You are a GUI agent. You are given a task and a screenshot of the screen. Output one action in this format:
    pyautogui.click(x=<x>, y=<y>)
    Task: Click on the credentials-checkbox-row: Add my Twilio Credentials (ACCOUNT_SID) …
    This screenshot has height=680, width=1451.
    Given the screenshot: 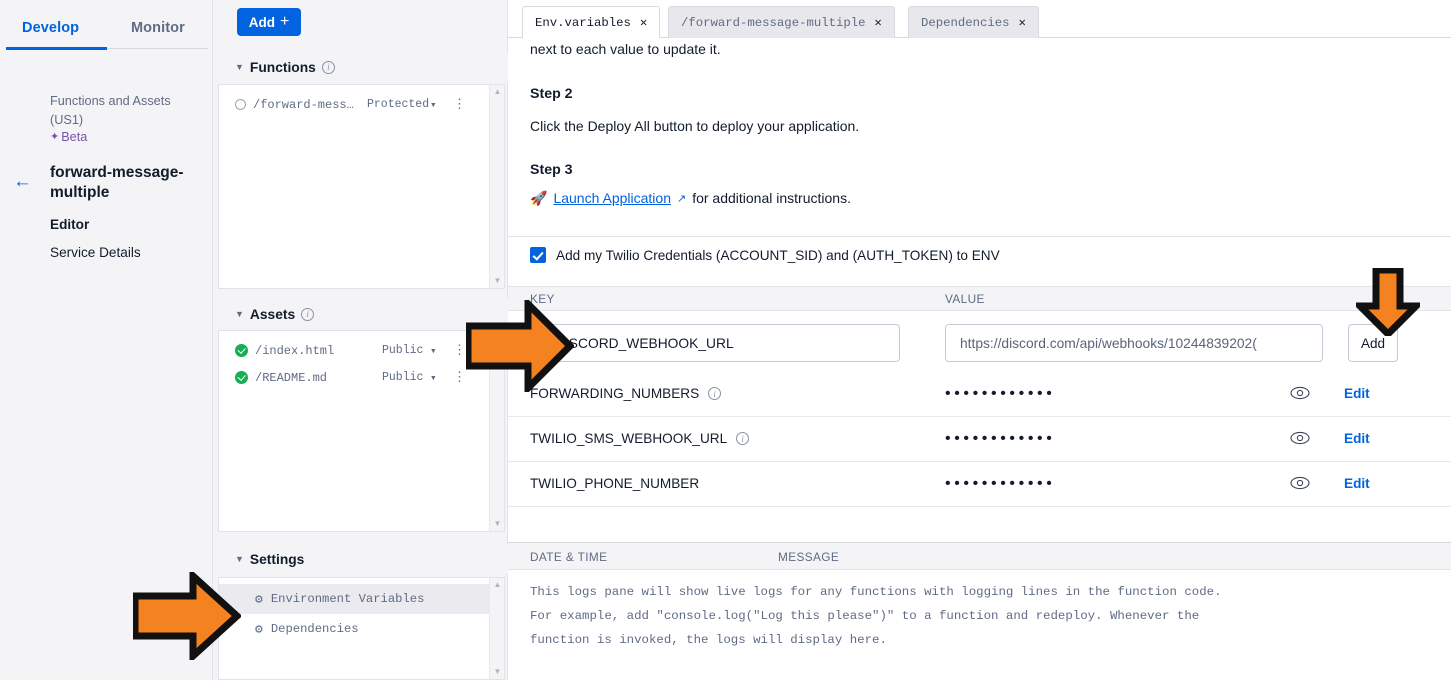 What is the action you would take?
    pyautogui.click(x=765, y=255)
    